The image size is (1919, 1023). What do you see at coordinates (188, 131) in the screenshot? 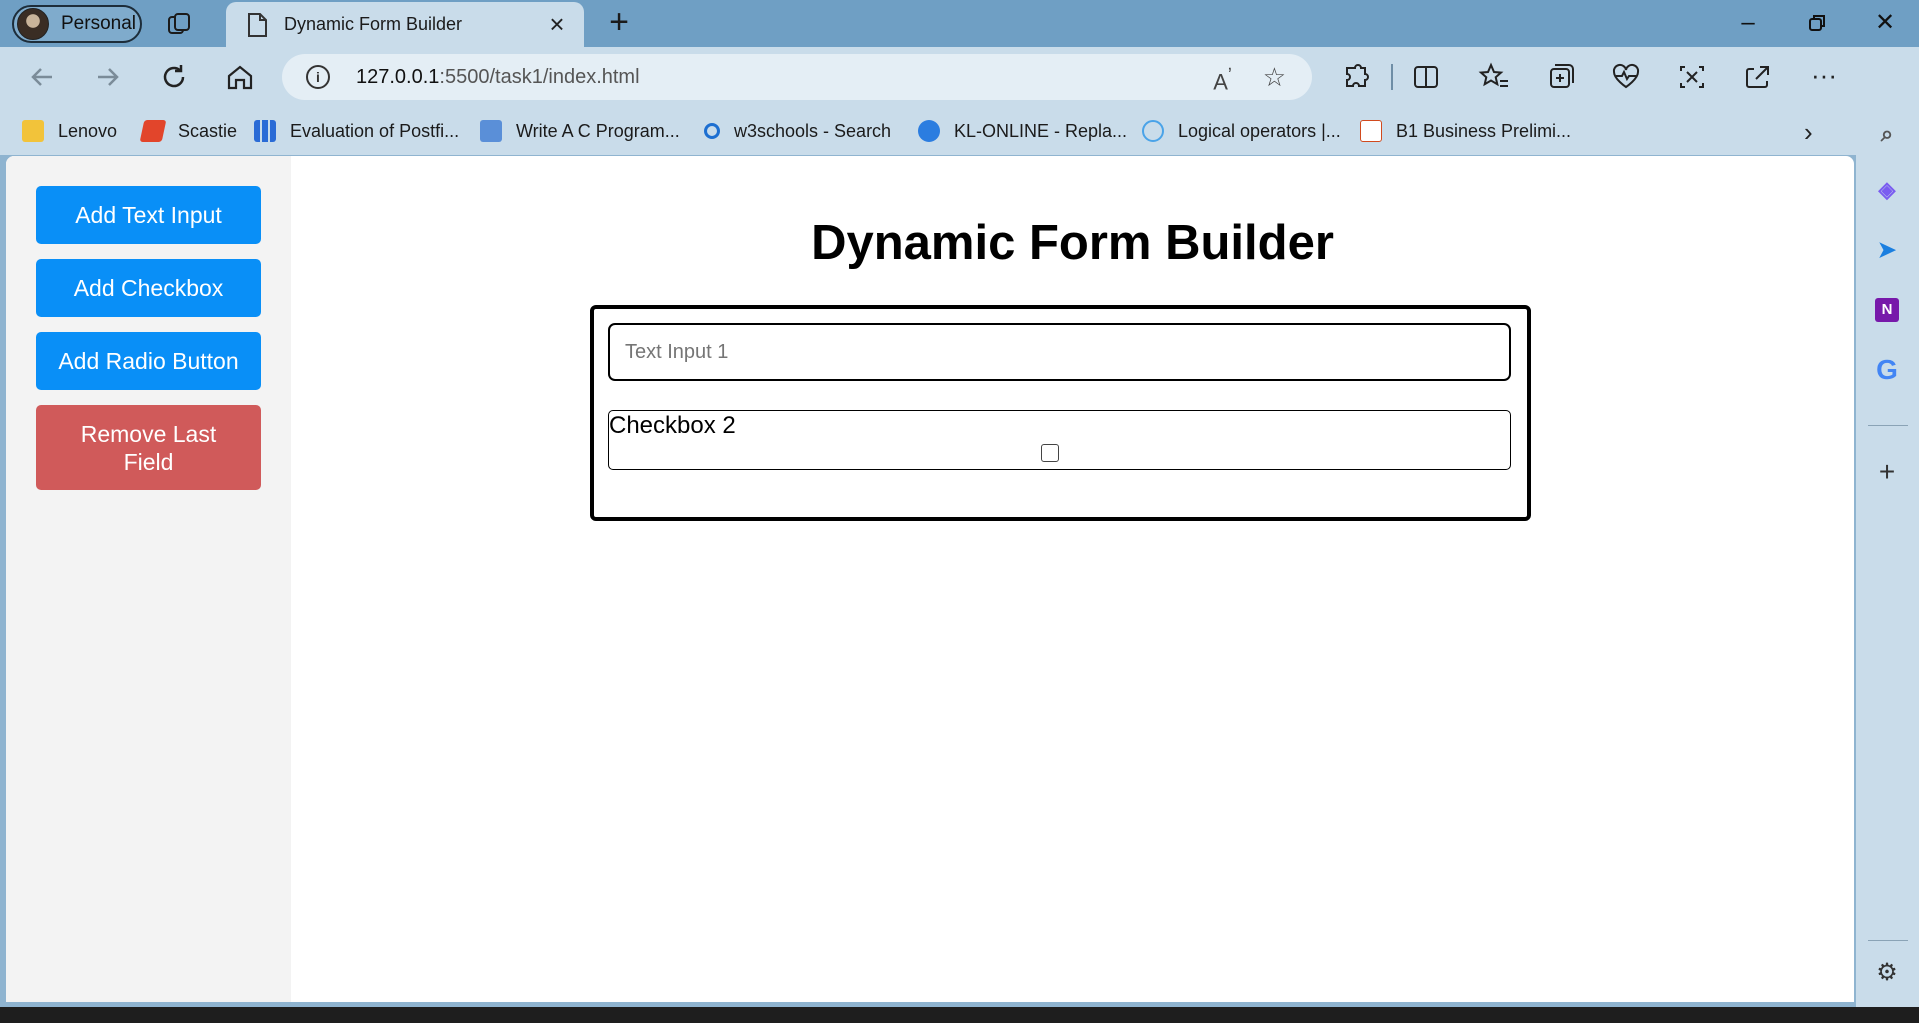
I see `bookmark-scastie: Scastie` at bounding box center [188, 131].